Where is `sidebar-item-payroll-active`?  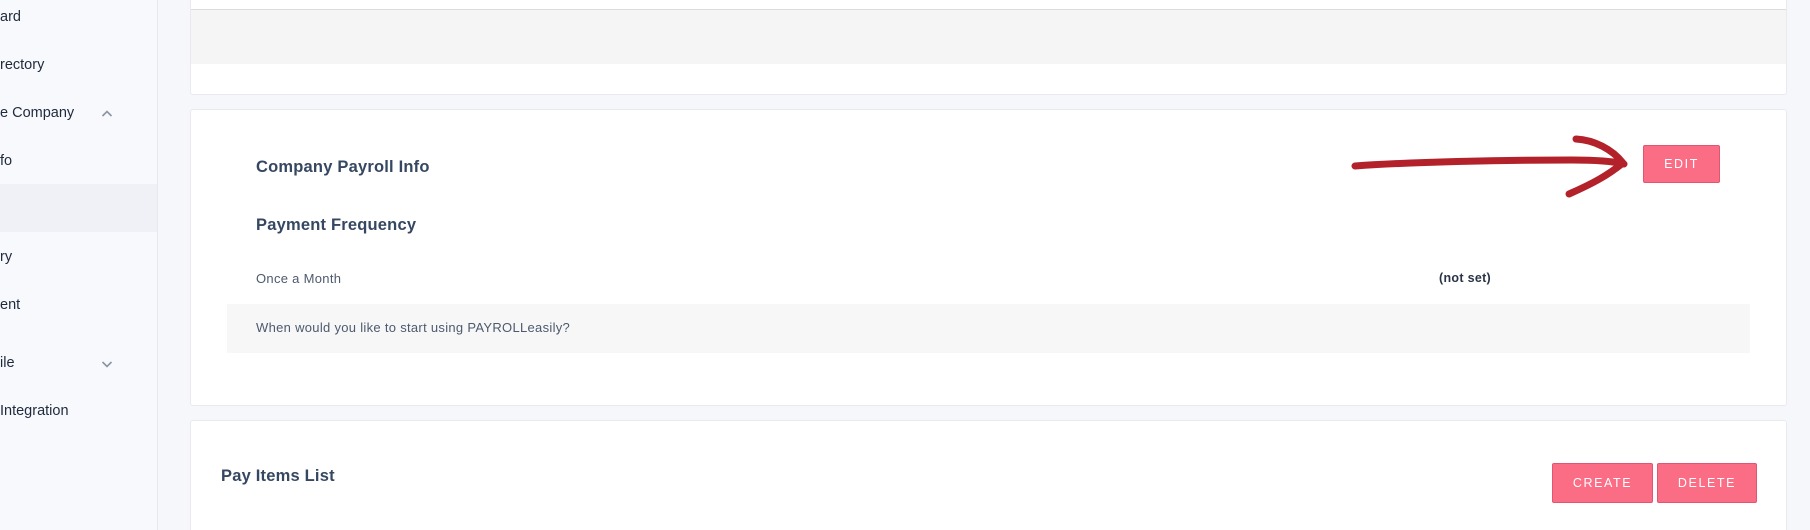
sidebar-item-payroll-active is located at coordinates (78, 208).